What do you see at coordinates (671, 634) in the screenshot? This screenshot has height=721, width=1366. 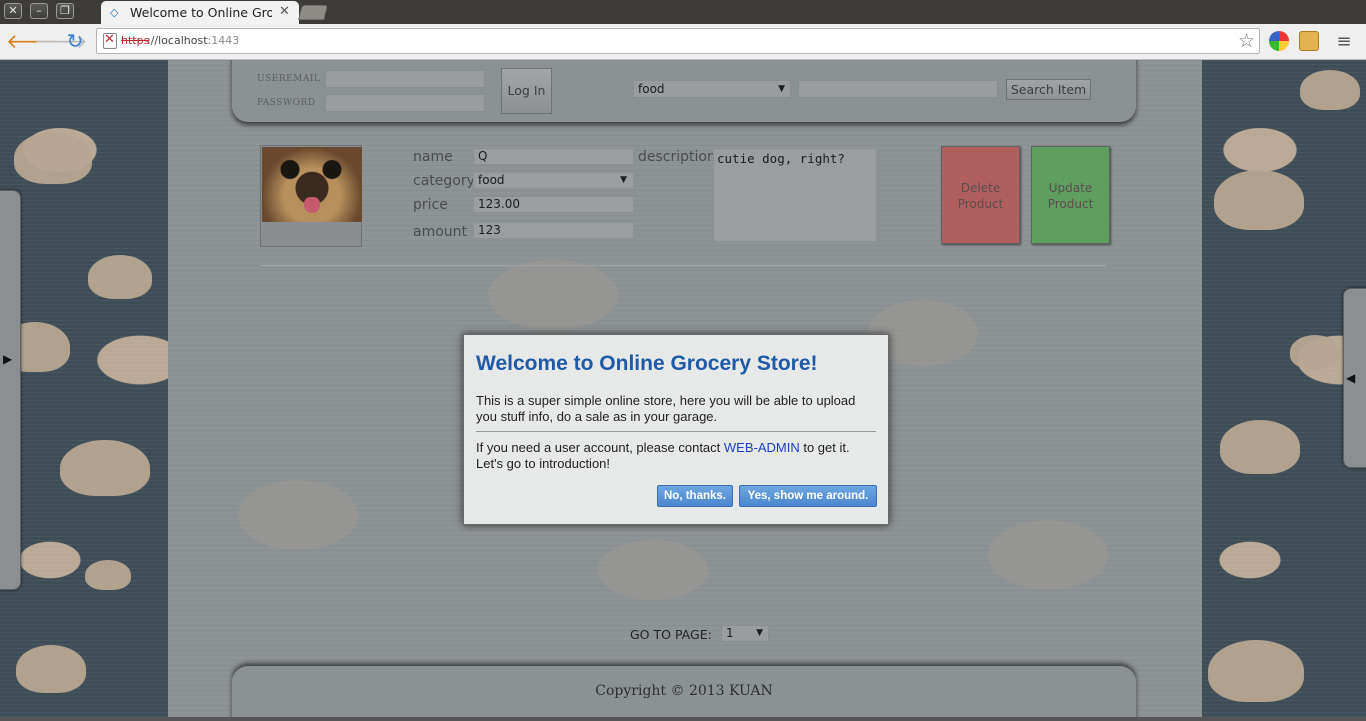 I see `goto-page-label: GO TO PAGE:` at bounding box center [671, 634].